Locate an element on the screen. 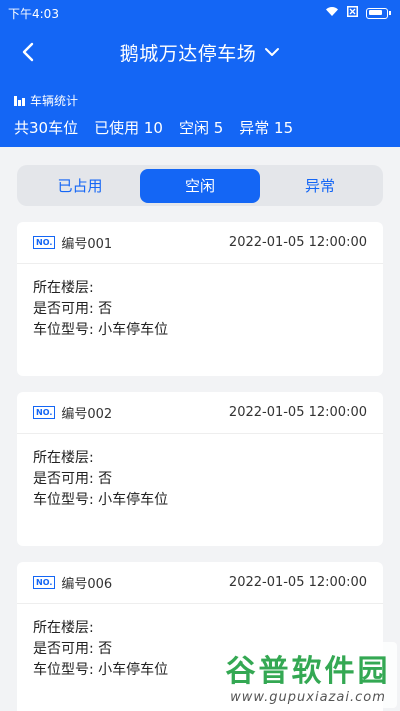 The image size is (400, 711). stats-used: 已使用 10 is located at coordinates (128, 128).